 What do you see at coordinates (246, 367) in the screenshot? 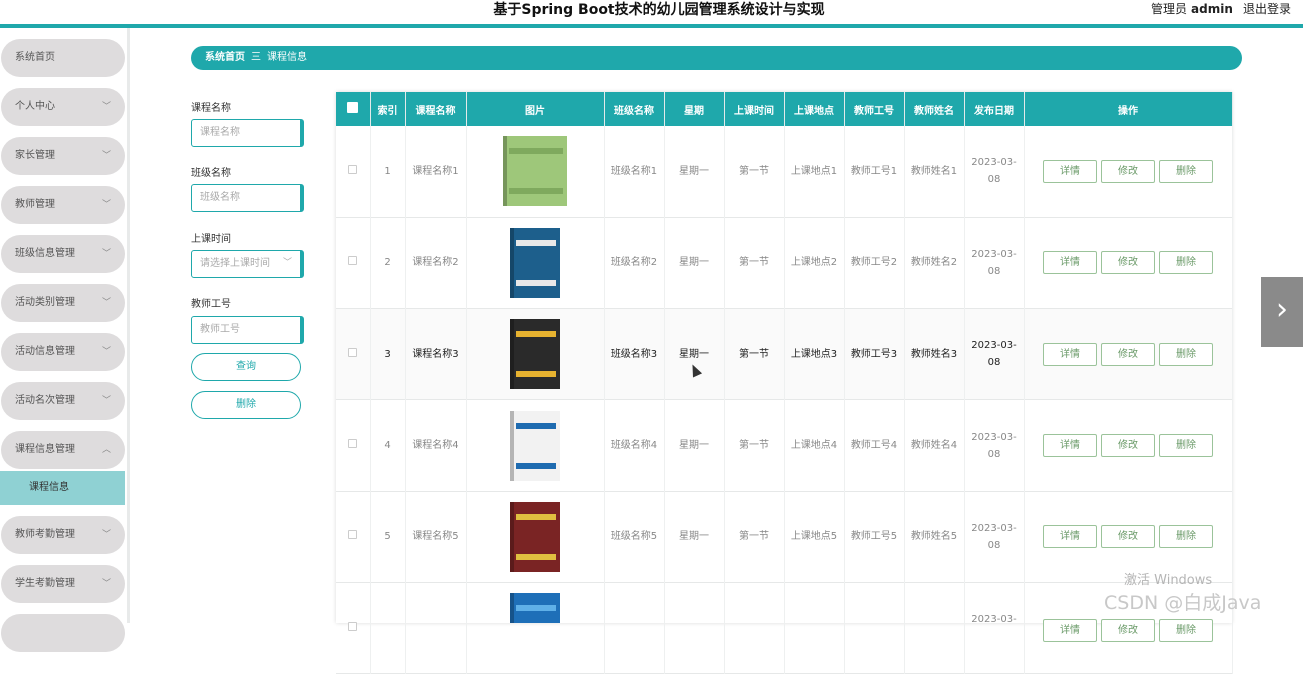
I see `query-button: 查询` at bounding box center [246, 367].